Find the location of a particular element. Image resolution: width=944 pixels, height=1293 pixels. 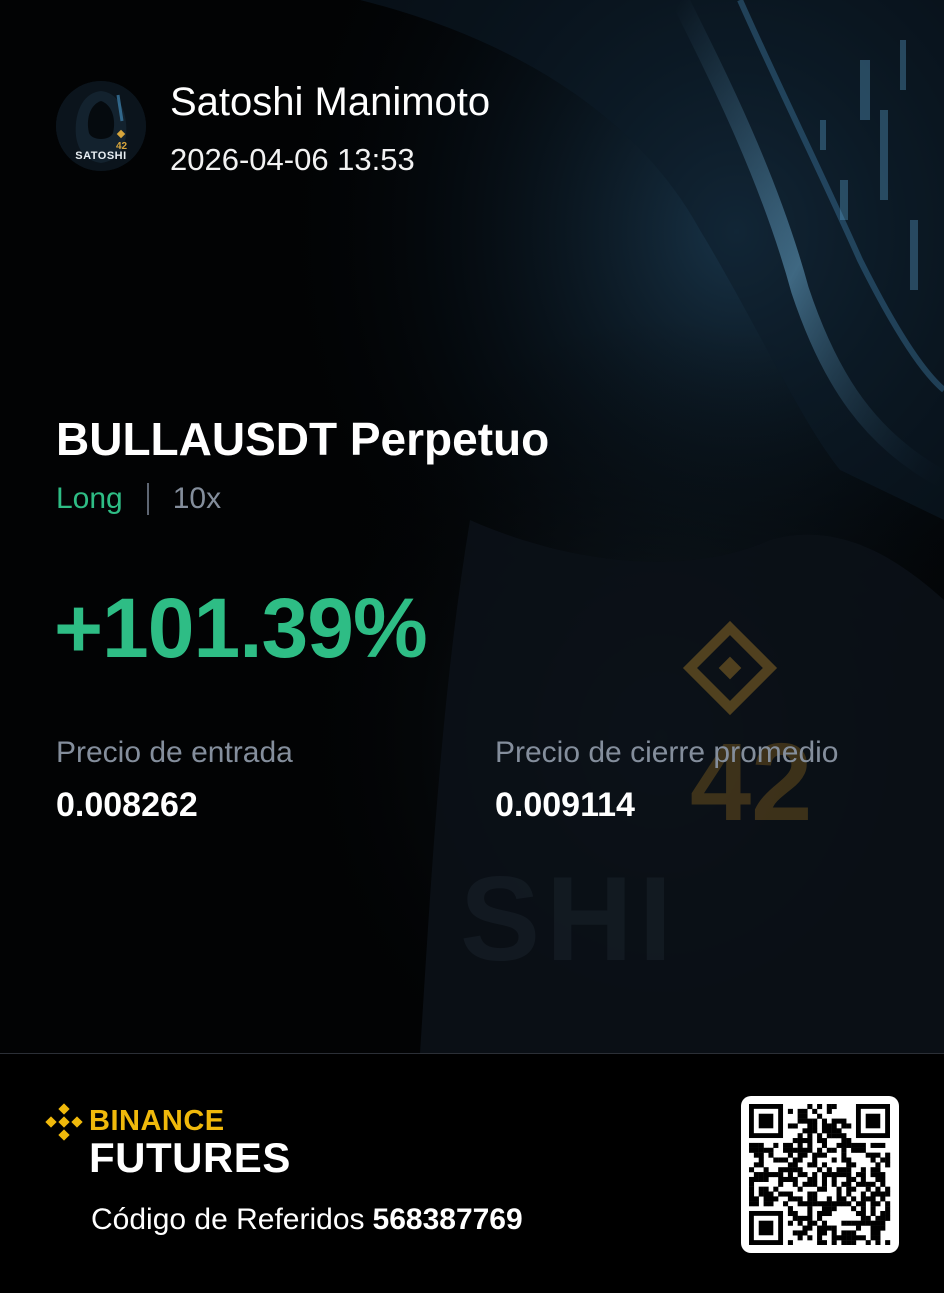

side-divider is located at coordinates (147, 499).